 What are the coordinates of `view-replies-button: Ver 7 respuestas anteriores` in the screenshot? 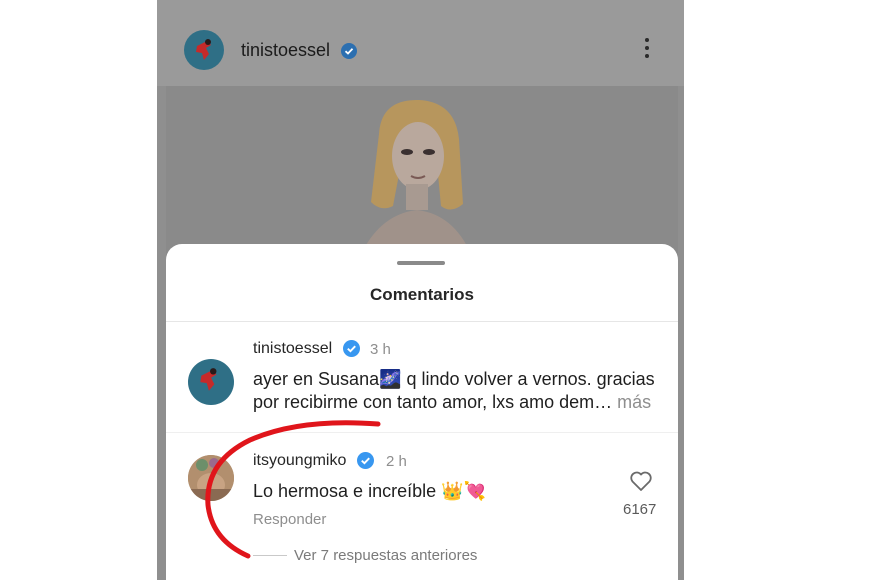 It's located at (385, 555).